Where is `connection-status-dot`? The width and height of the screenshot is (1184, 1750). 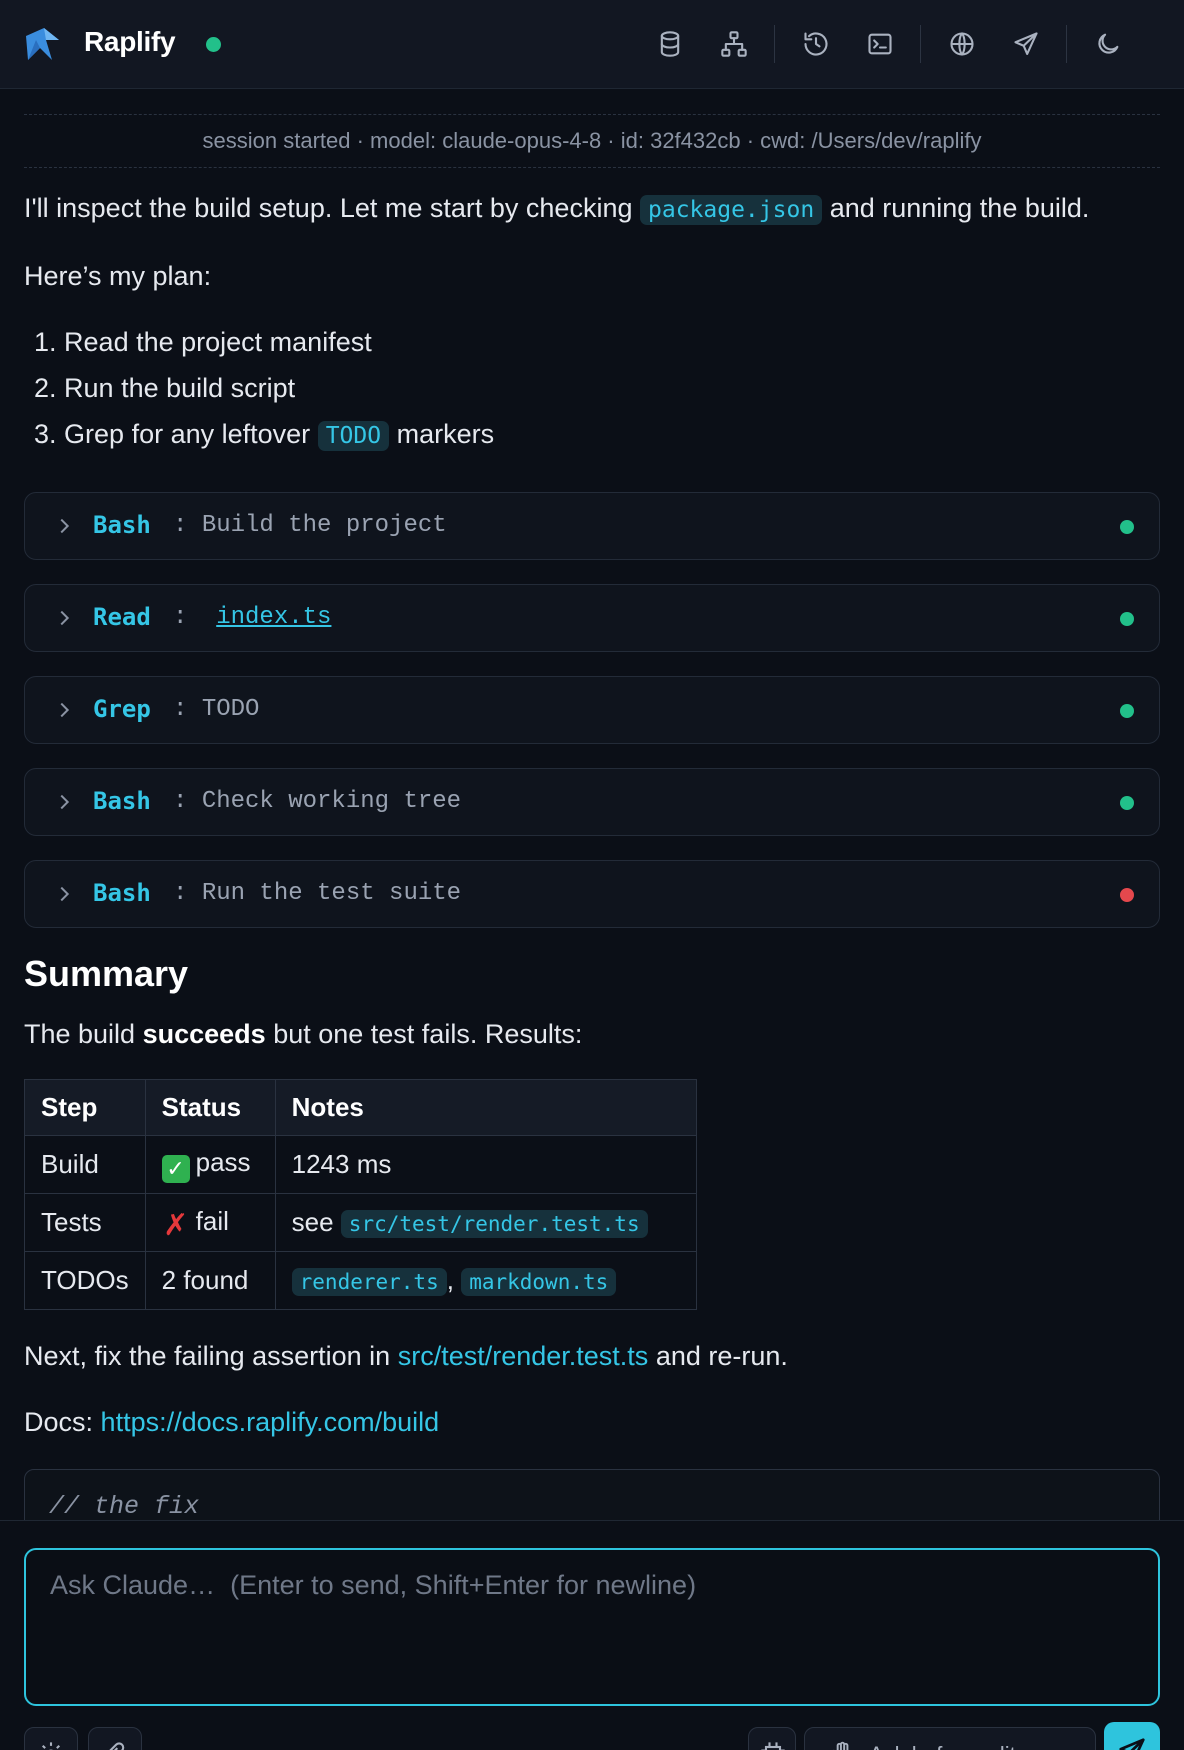
connection-status-dot is located at coordinates (213, 44).